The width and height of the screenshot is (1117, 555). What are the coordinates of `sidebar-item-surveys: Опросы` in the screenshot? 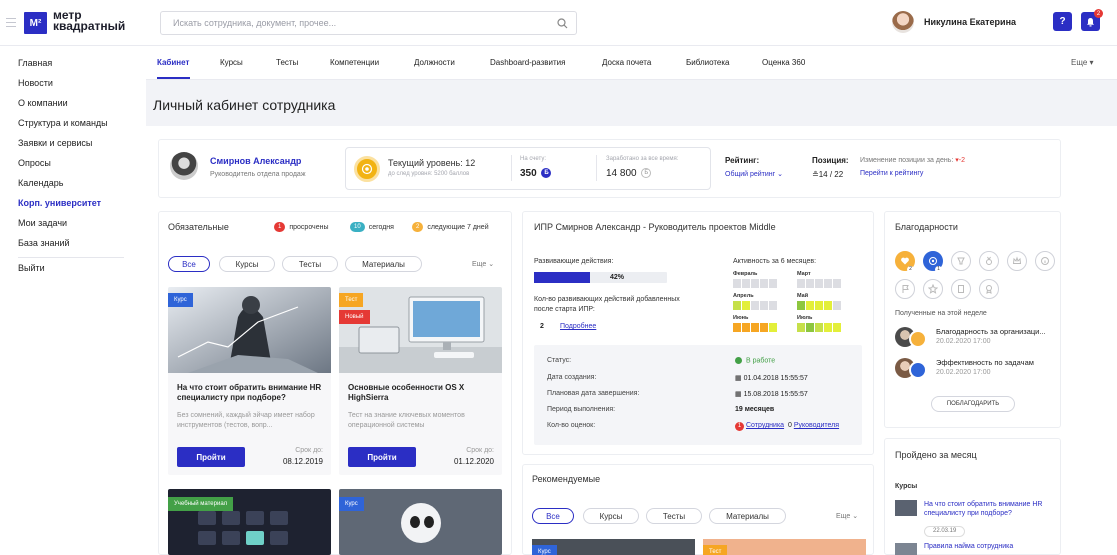 It's located at (34, 163).